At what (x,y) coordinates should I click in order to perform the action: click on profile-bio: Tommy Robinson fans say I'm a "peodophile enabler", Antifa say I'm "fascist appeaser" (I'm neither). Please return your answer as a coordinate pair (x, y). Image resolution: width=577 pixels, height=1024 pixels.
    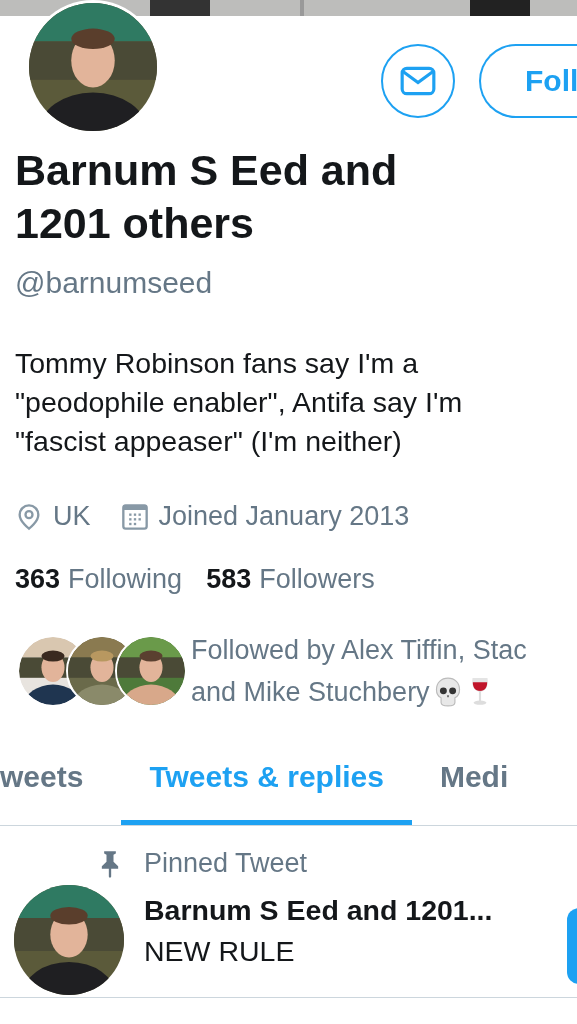
    Looking at the image, I should click on (239, 402).